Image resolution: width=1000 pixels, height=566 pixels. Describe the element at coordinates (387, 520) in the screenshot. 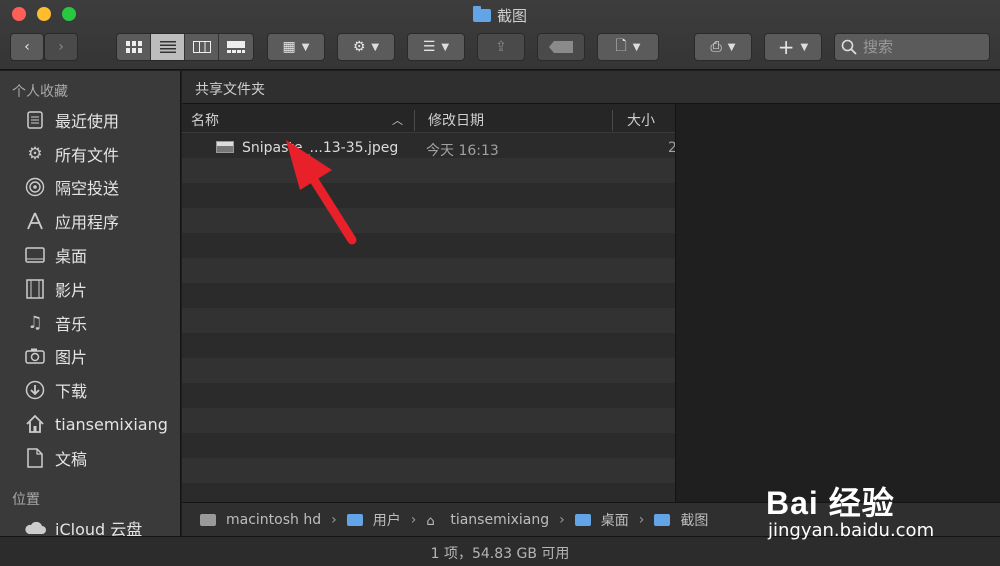

I see `path-item-users: 用户` at that location.